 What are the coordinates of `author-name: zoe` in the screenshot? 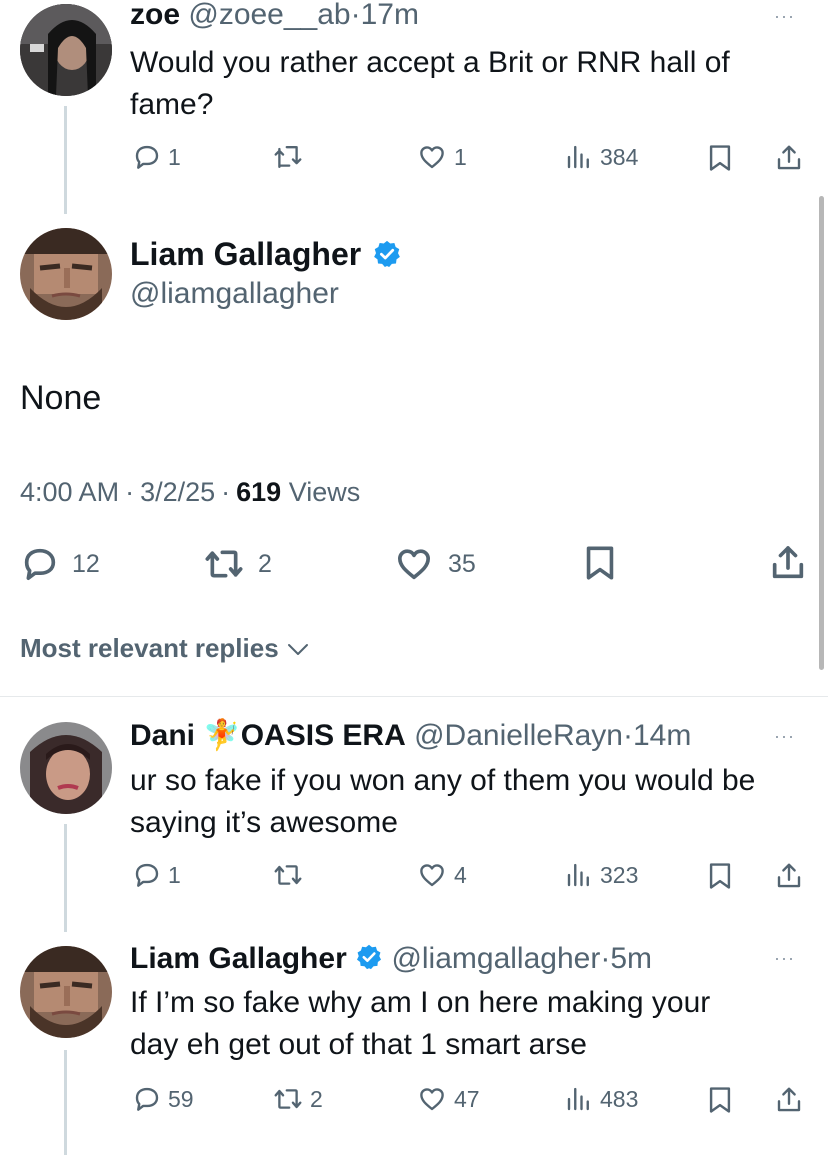 It's located at (155, 15).